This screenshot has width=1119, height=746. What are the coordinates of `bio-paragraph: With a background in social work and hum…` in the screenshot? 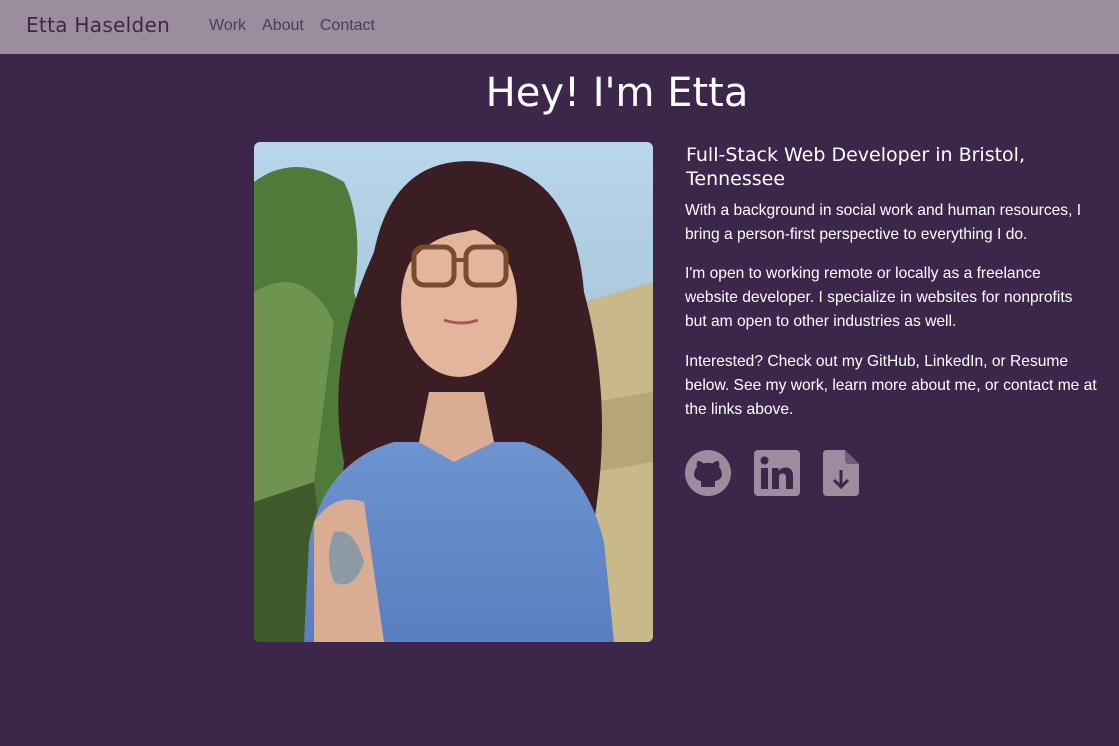 It's located at (883, 222).